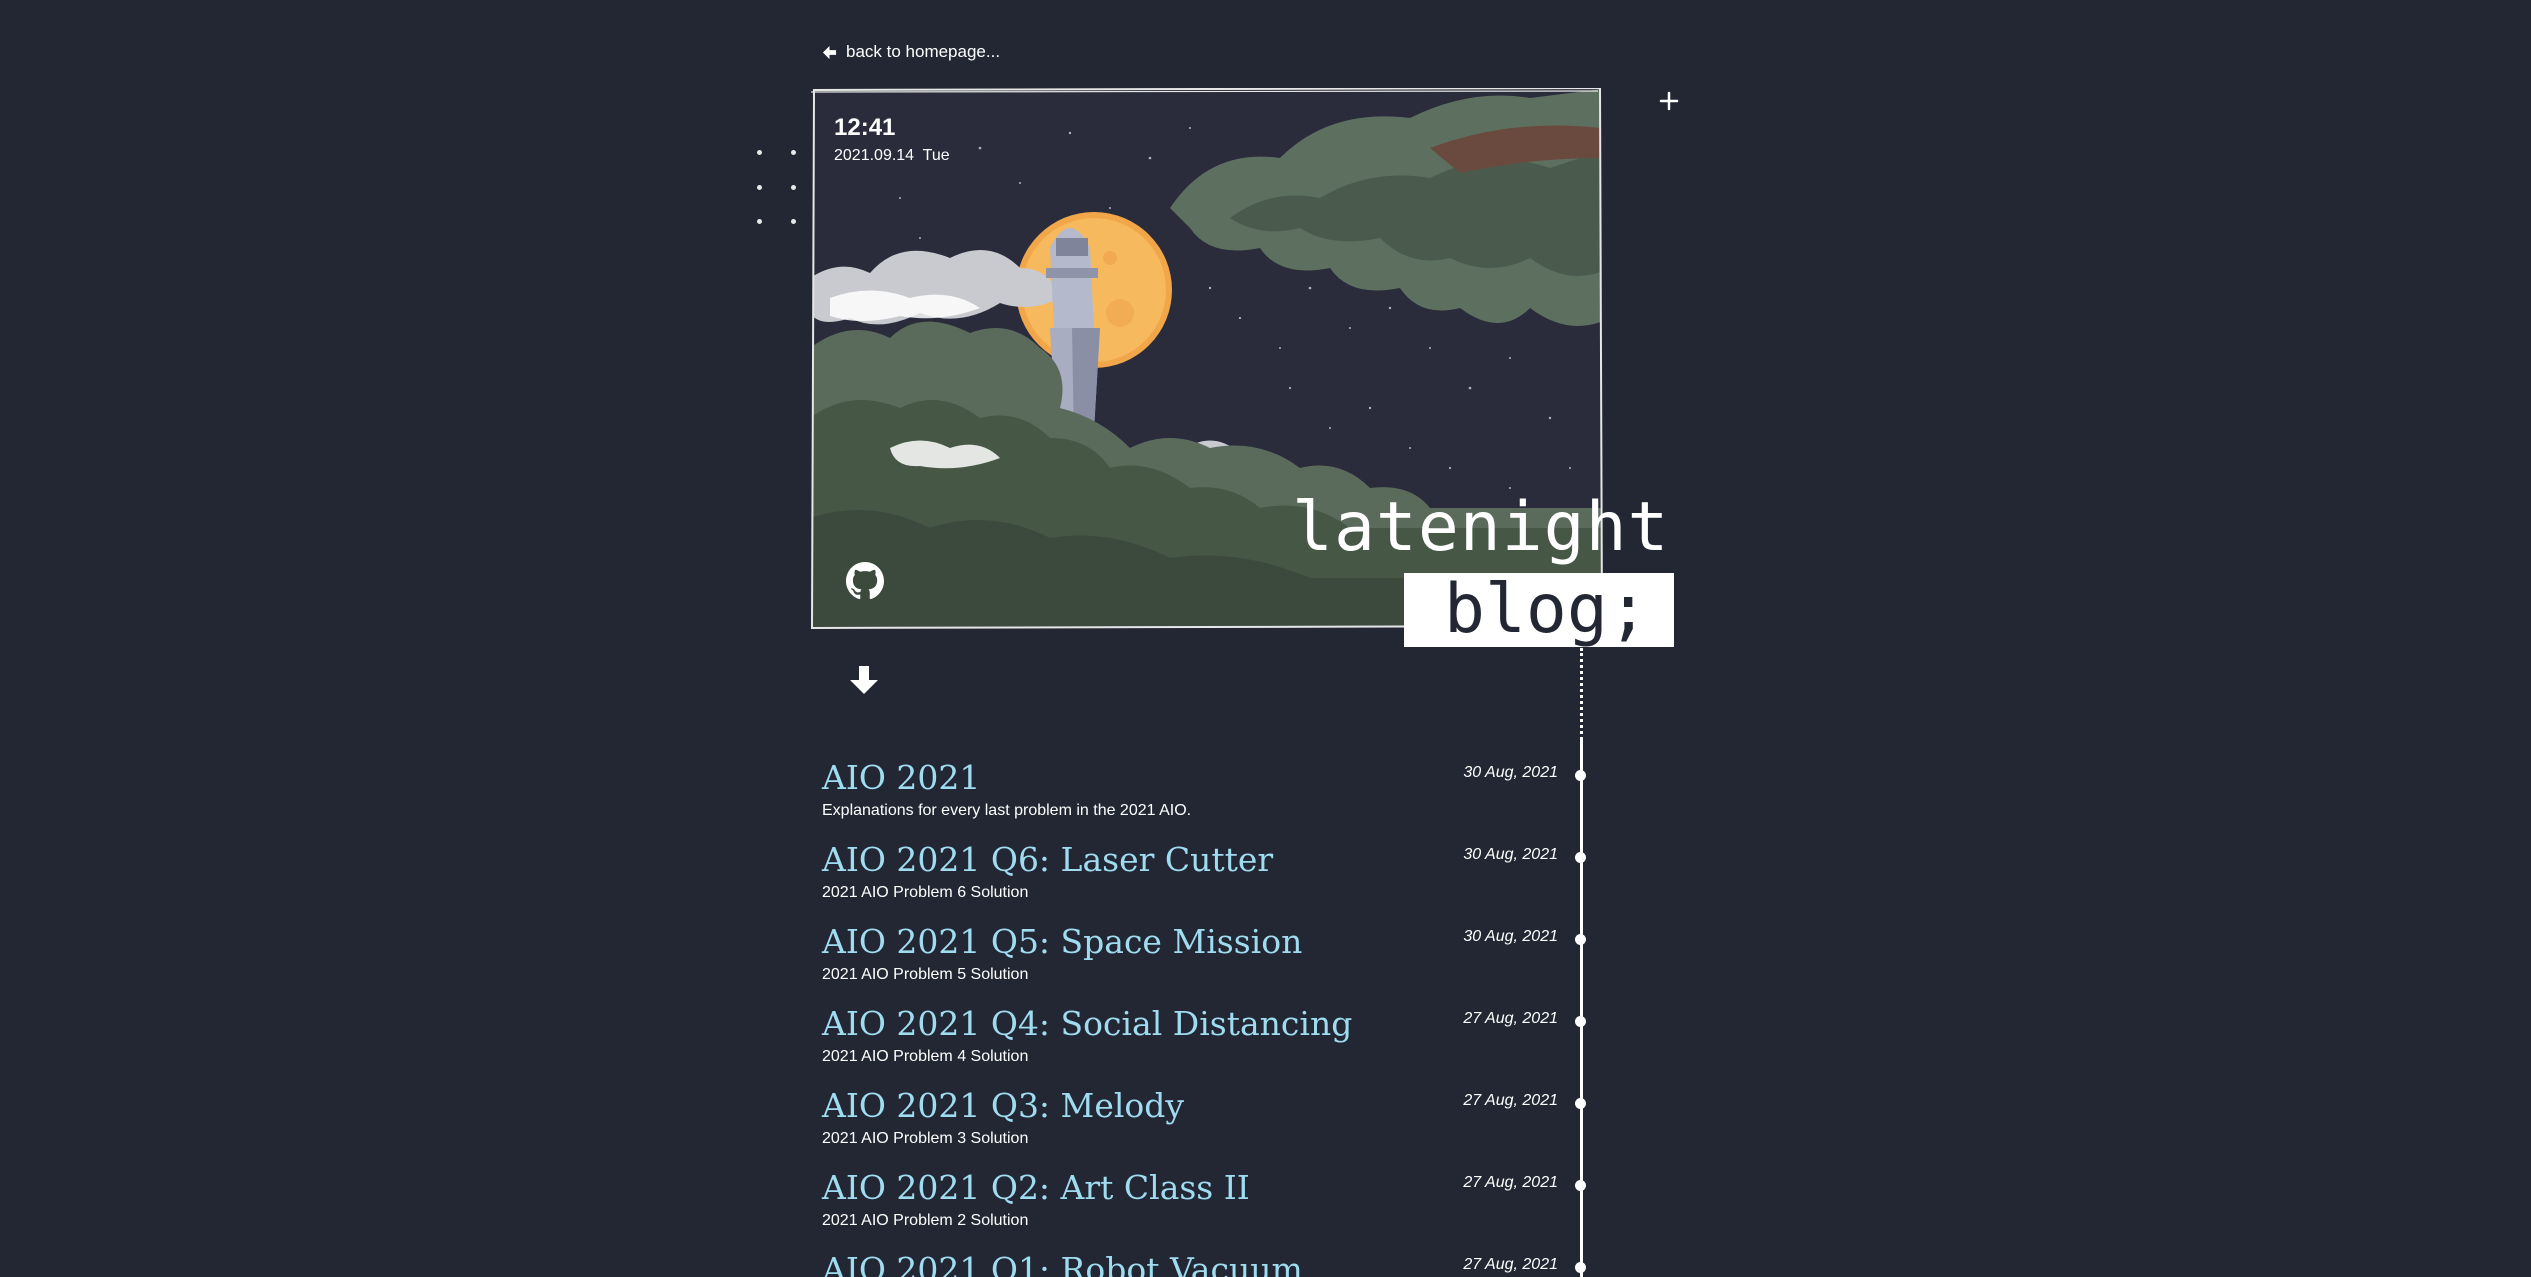  What do you see at coordinates (1539, 610) in the screenshot?
I see `blog-title-line2: blog;` at bounding box center [1539, 610].